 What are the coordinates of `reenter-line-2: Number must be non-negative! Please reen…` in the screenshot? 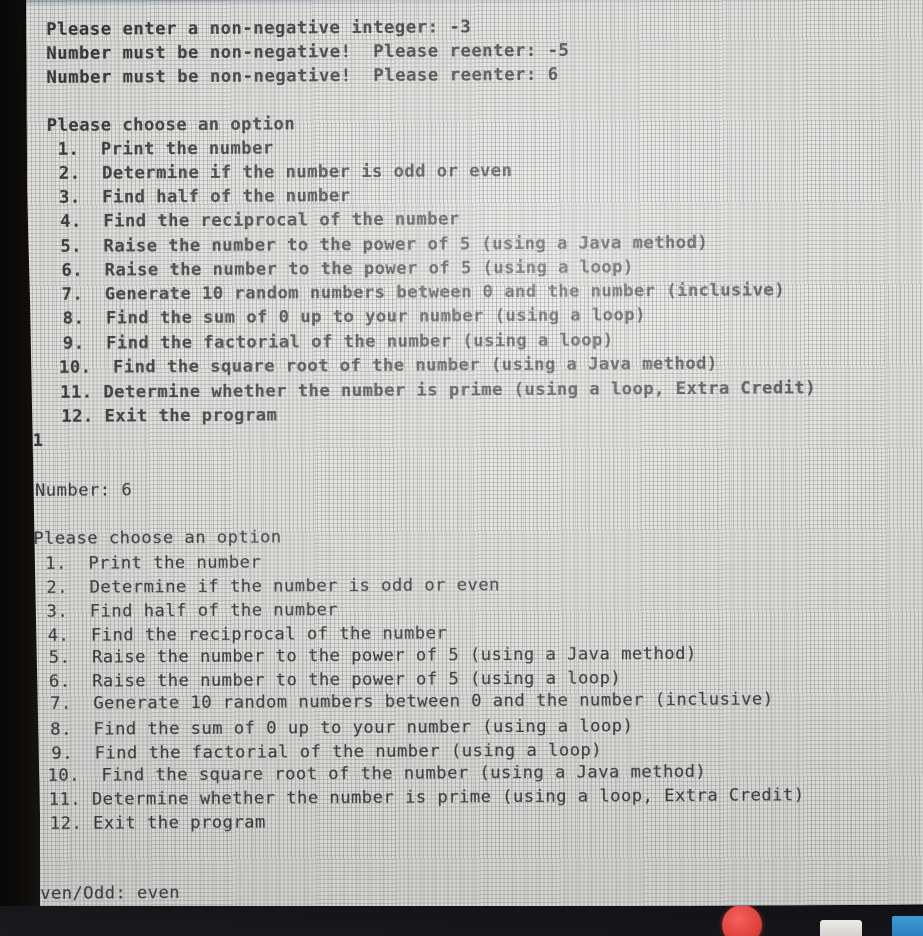 It's located at (302, 76).